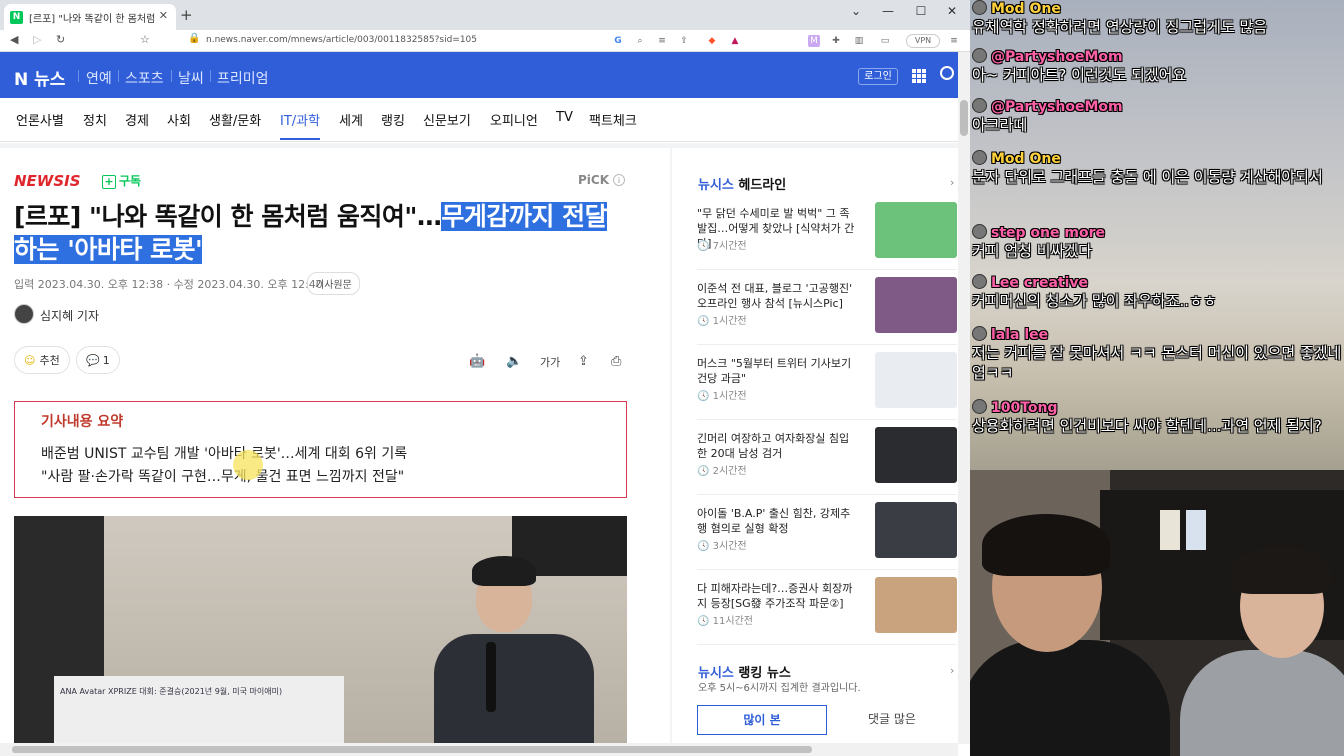 Image resolution: width=1344 pixels, height=756 pixels. Describe the element at coordinates (191, 78) in the screenshot. I see `nav-weather: 날씨` at that location.